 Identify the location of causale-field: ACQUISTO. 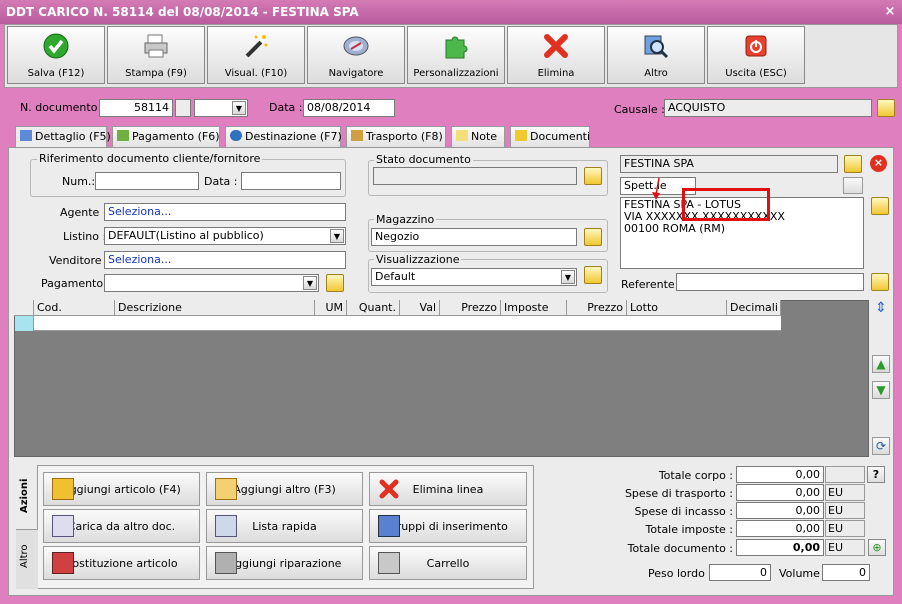
(768, 108).